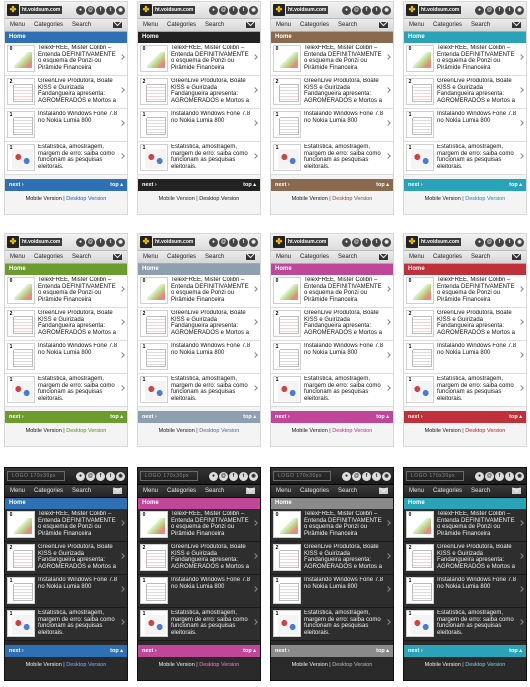 The image size is (530, 687). What do you see at coordinates (36, 476) in the screenshot?
I see `logo-placeholder: LOGO 170x30px` at bounding box center [36, 476].